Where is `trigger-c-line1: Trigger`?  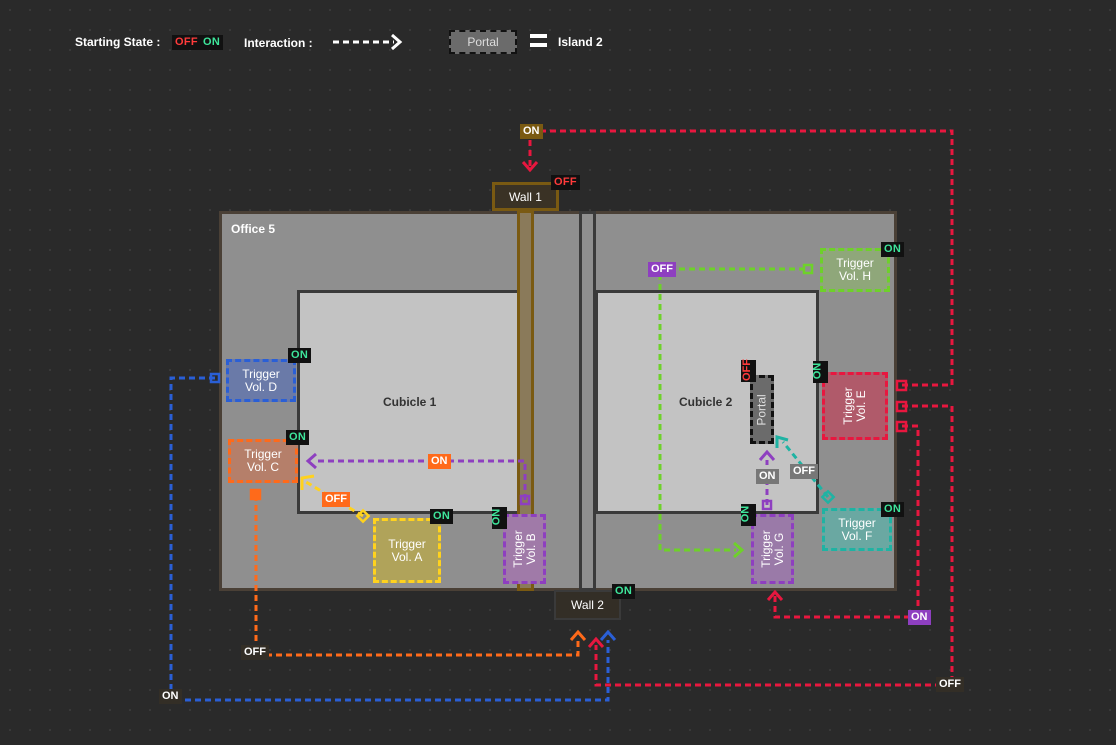 trigger-c-line1: Trigger is located at coordinates (263, 454).